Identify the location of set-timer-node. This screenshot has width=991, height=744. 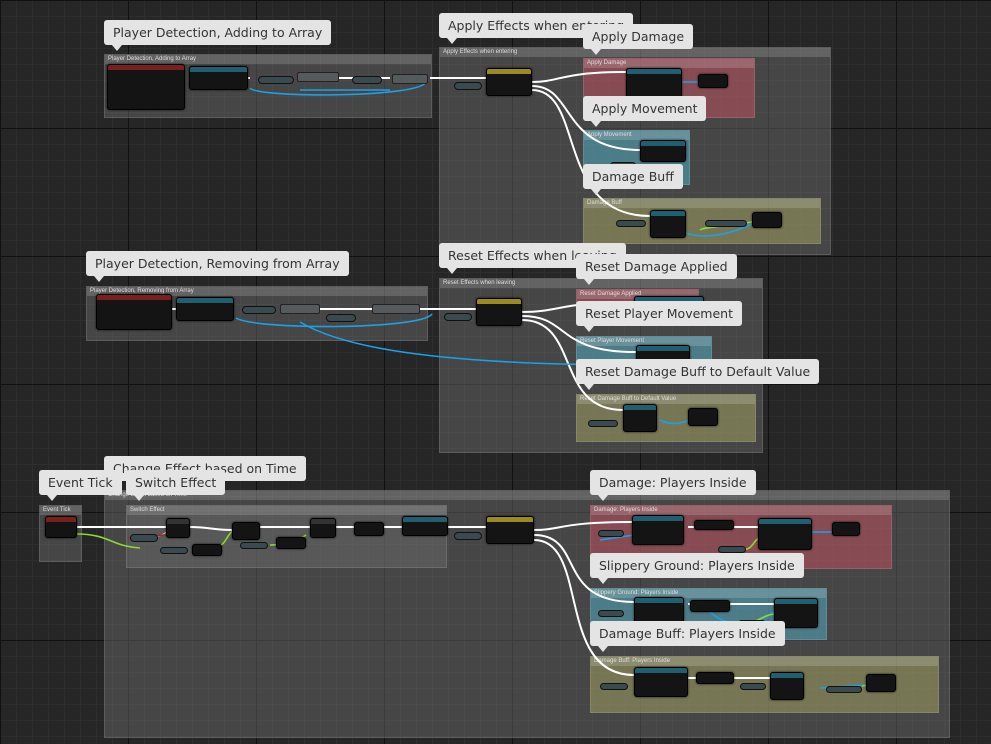
(323, 528).